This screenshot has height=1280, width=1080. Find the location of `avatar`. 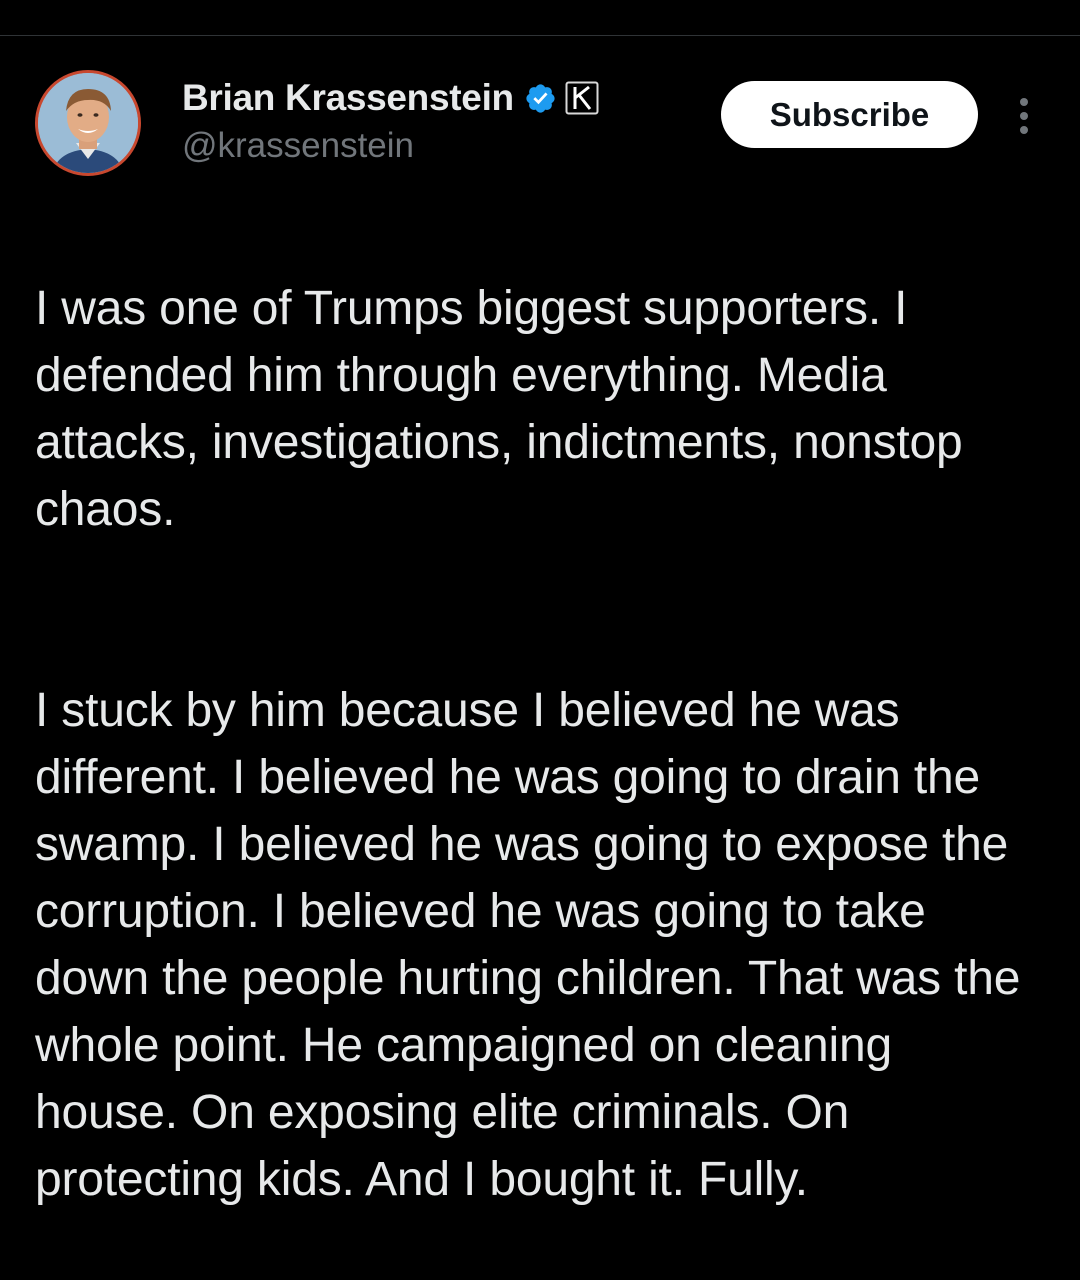

avatar is located at coordinates (88, 123).